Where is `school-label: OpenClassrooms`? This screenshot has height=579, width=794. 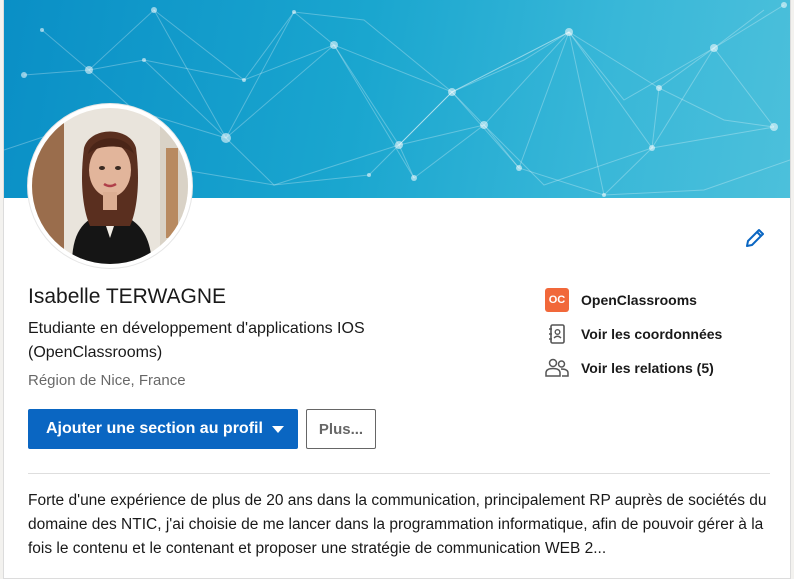 school-label: OpenClassrooms is located at coordinates (639, 300).